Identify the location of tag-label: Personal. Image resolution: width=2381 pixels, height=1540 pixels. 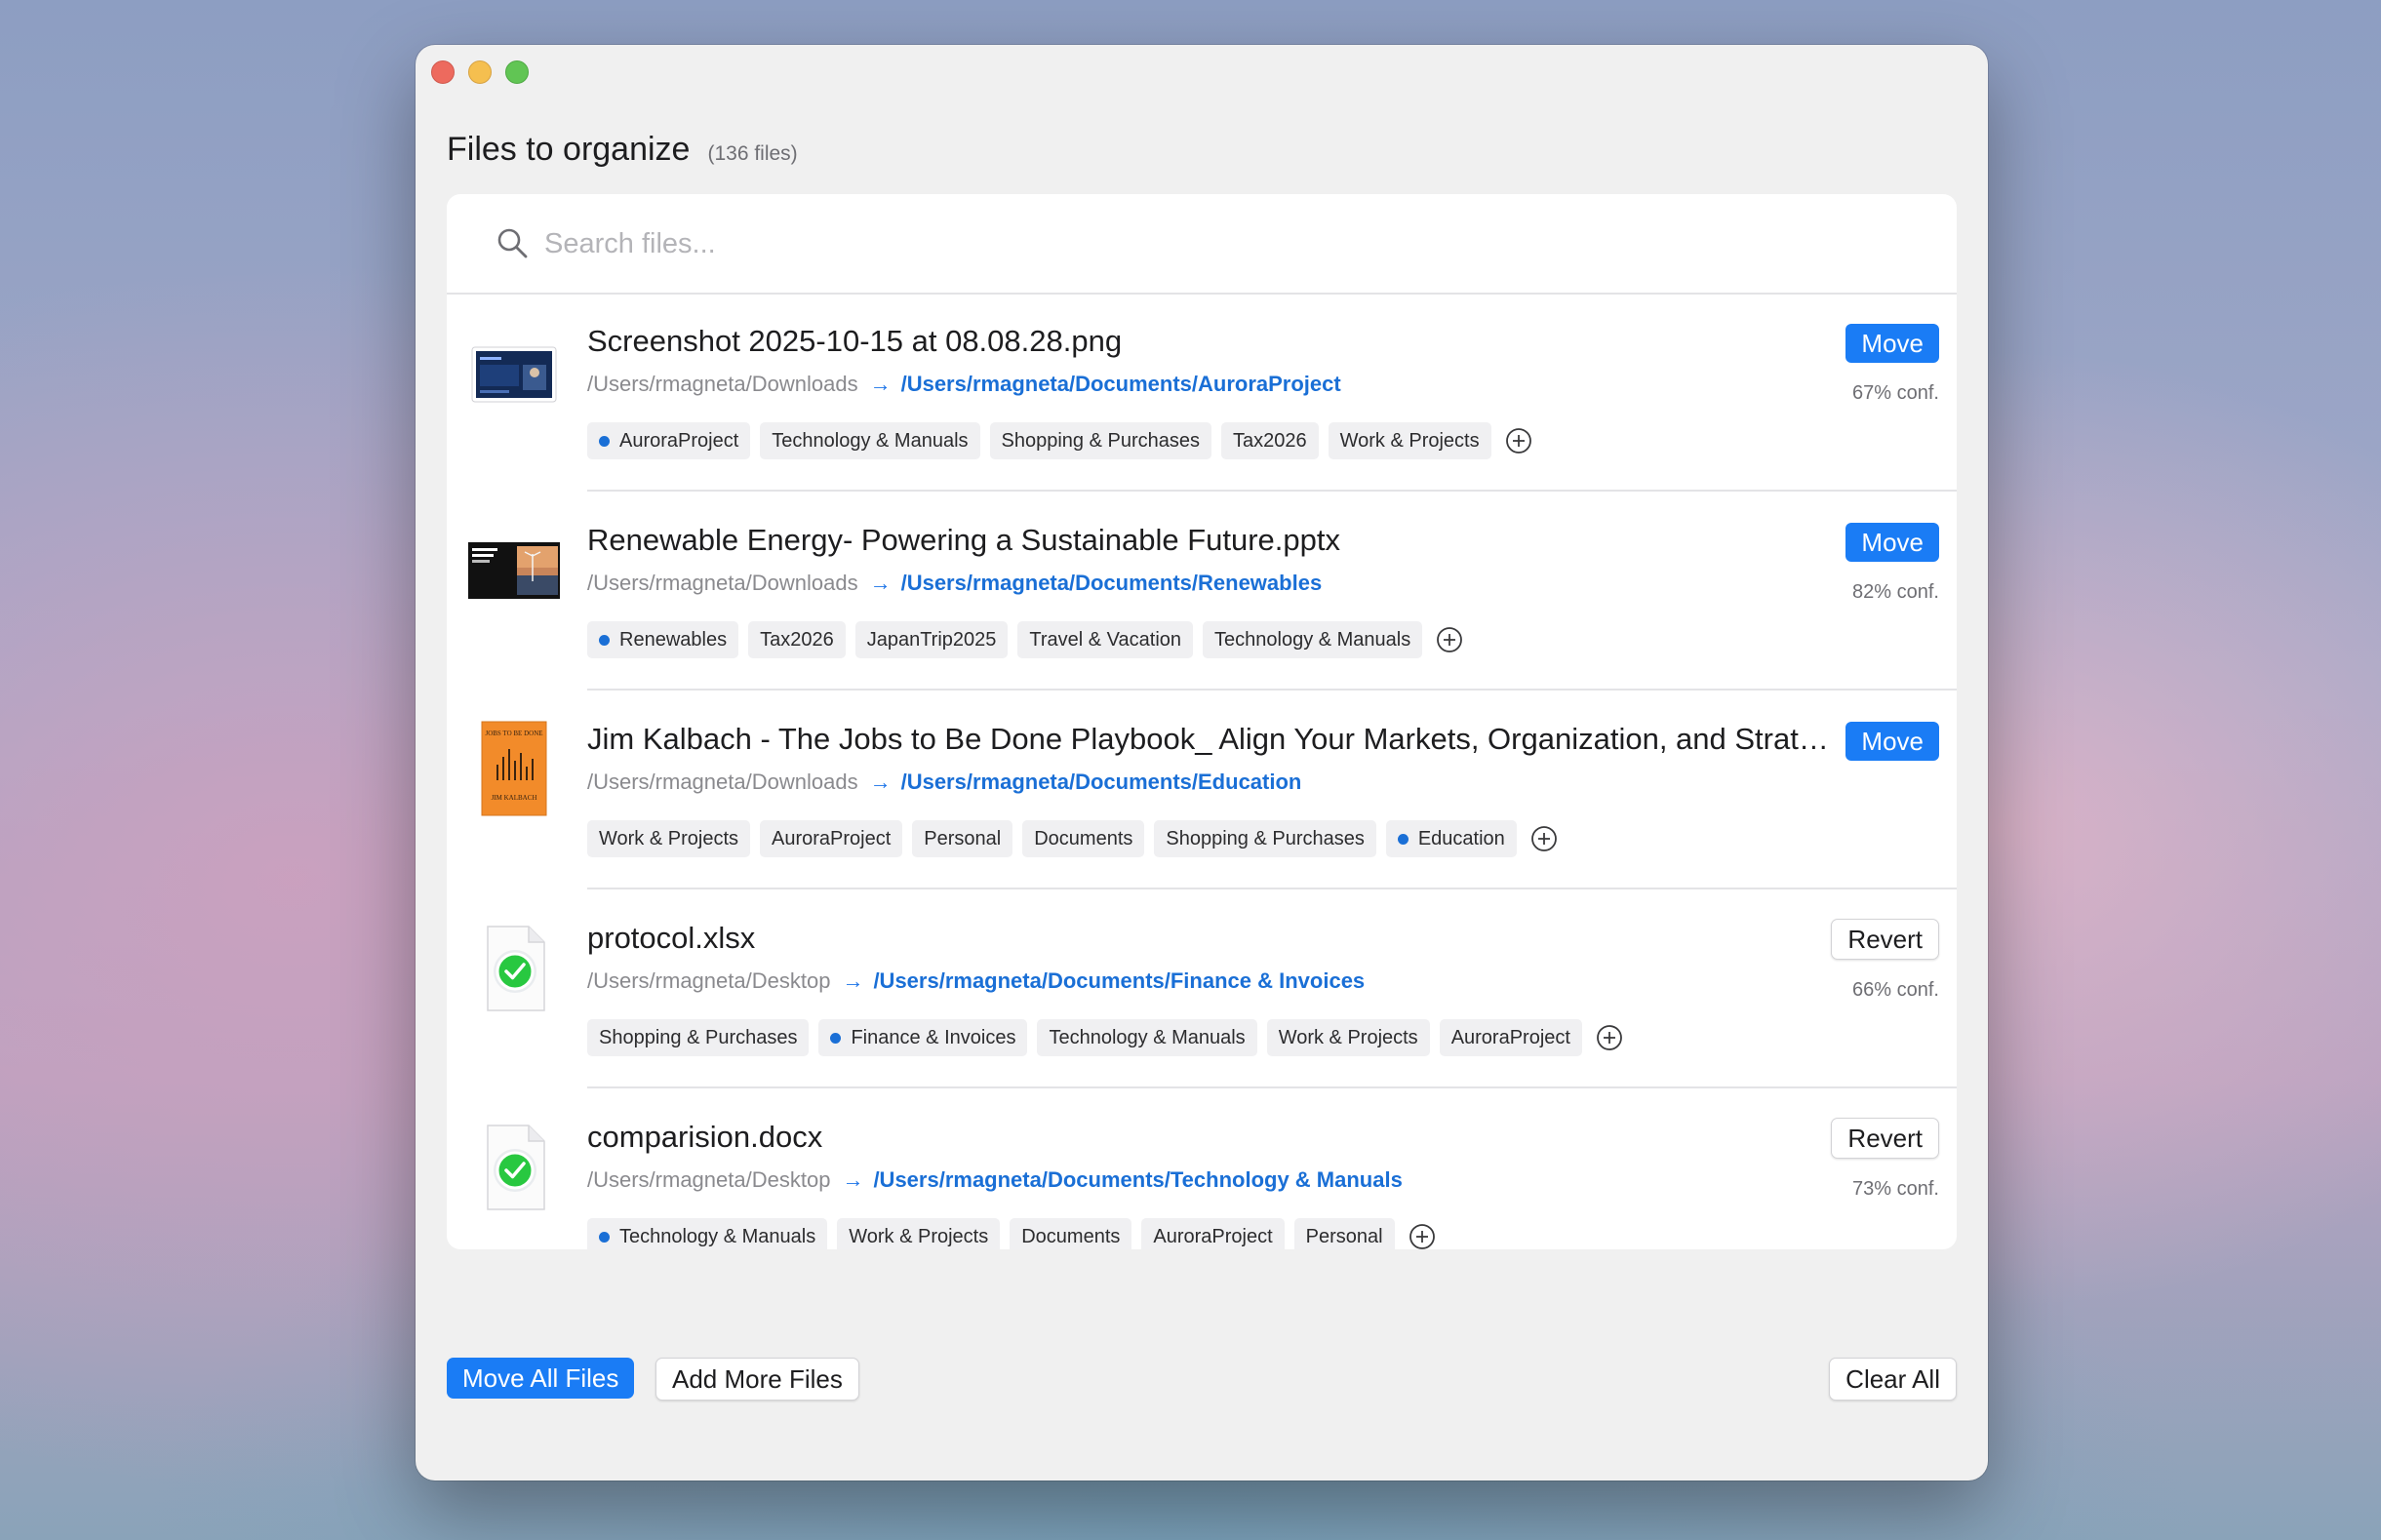
(963, 838).